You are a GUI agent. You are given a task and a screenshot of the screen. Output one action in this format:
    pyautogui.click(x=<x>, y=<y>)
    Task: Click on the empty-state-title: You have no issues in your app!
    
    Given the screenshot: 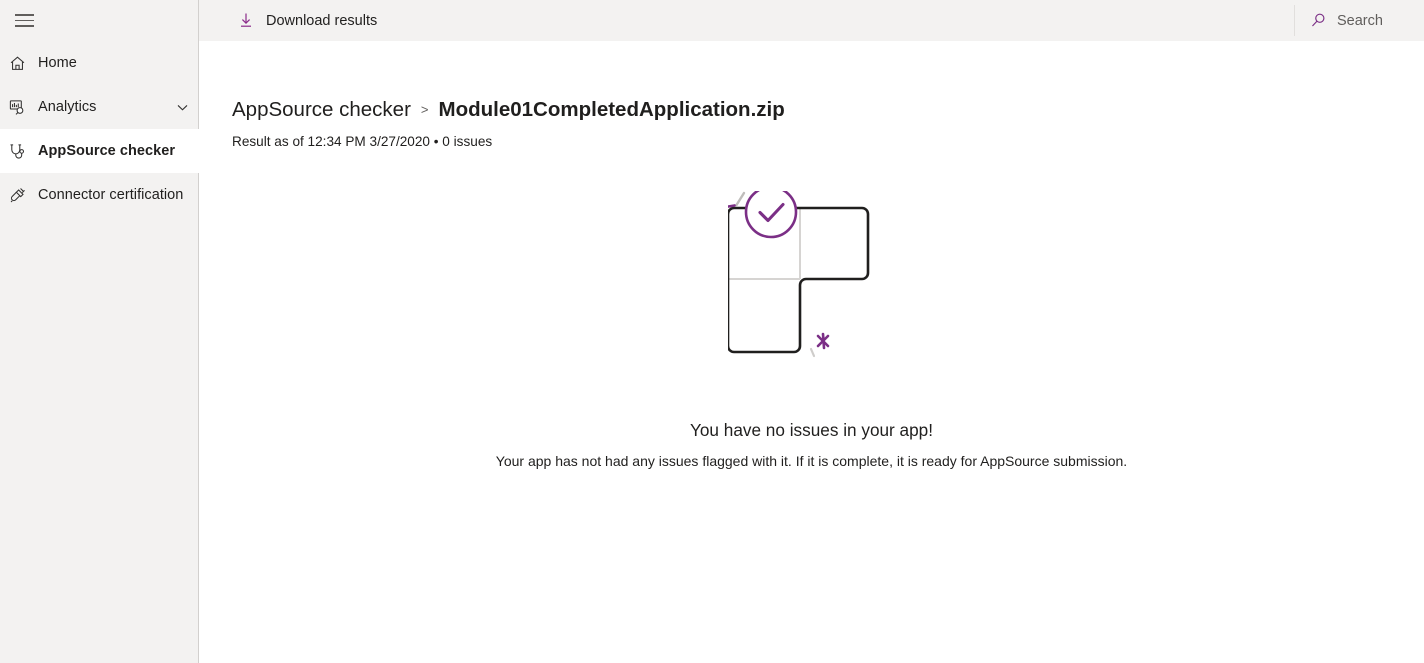 What is the action you would take?
    pyautogui.click(x=811, y=430)
    